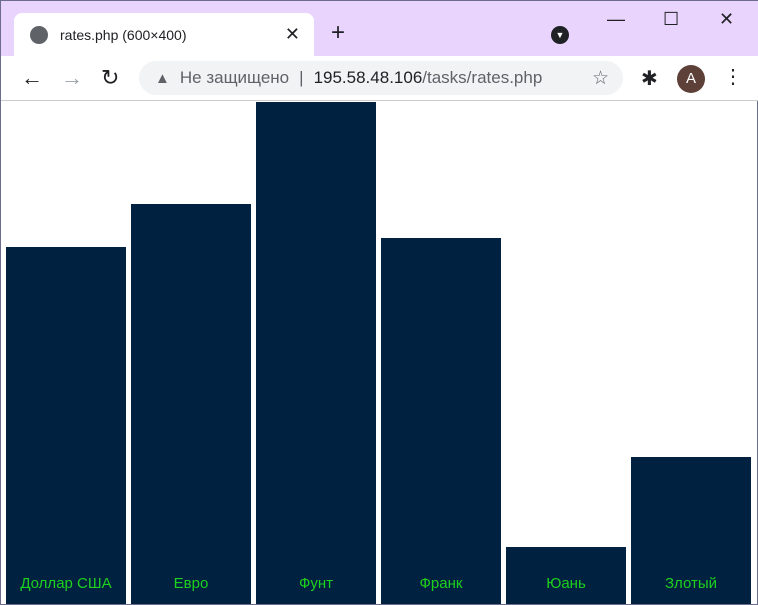 Image resolution: width=758 pixels, height=605 pixels. What do you see at coordinates (72, 78) in the screenshot?
I see `forward-button: →` at bounding box center [72, 78].